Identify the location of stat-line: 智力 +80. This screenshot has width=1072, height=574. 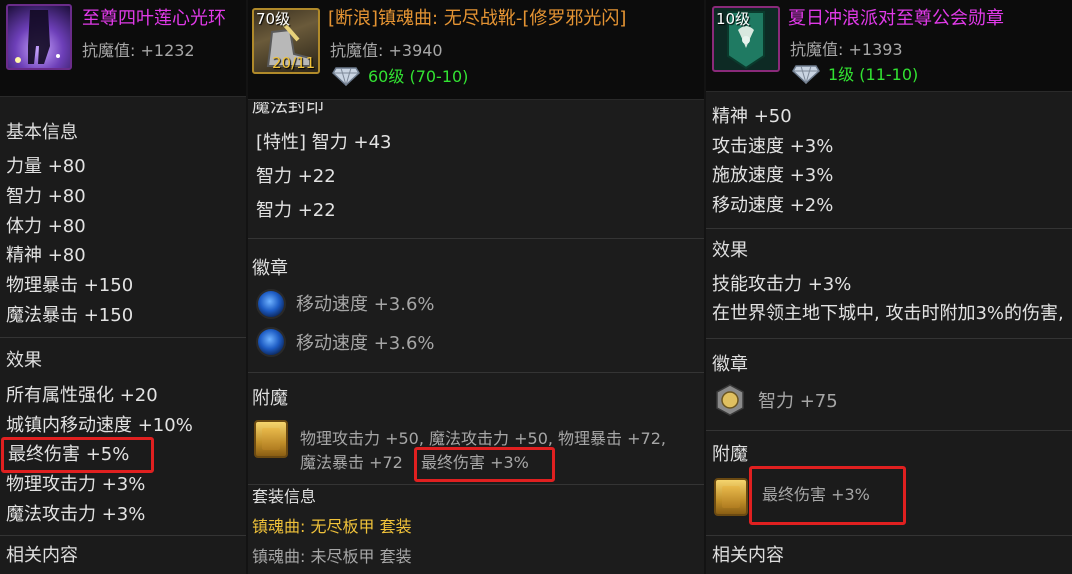
(46, 196).